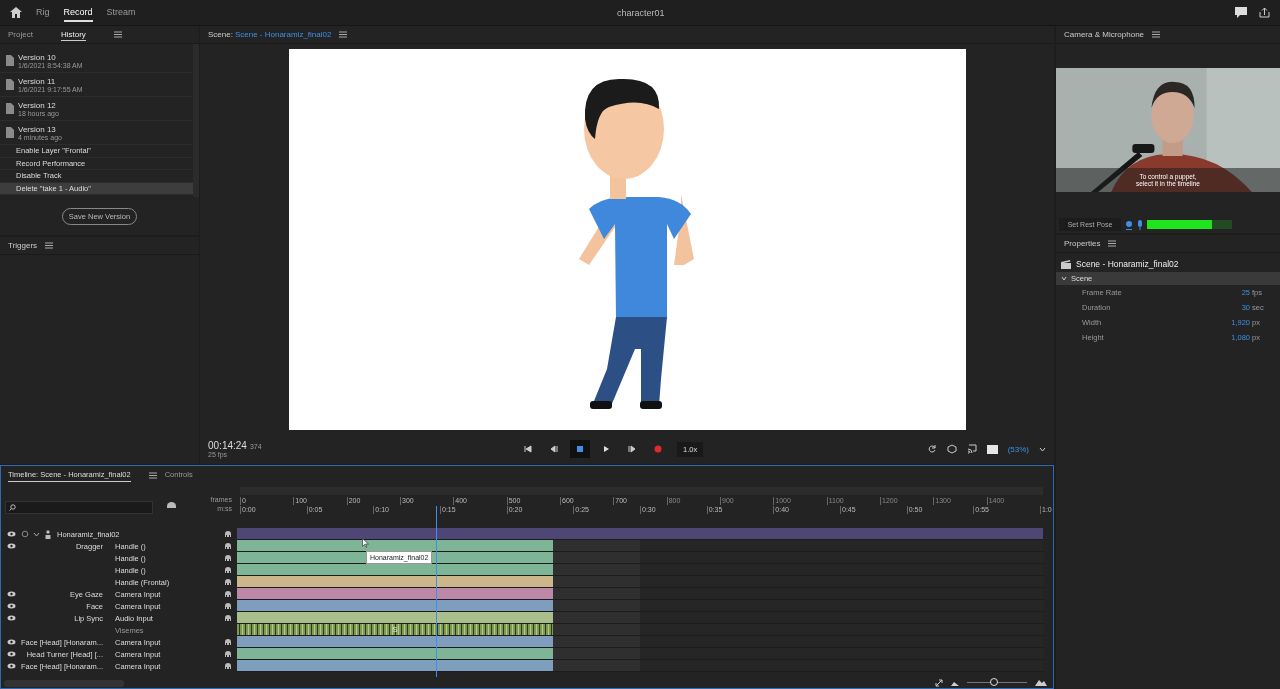  Describe the element at coordinates (1041, 682) in the screenshot. I see `zoom-in-icon` at that location.